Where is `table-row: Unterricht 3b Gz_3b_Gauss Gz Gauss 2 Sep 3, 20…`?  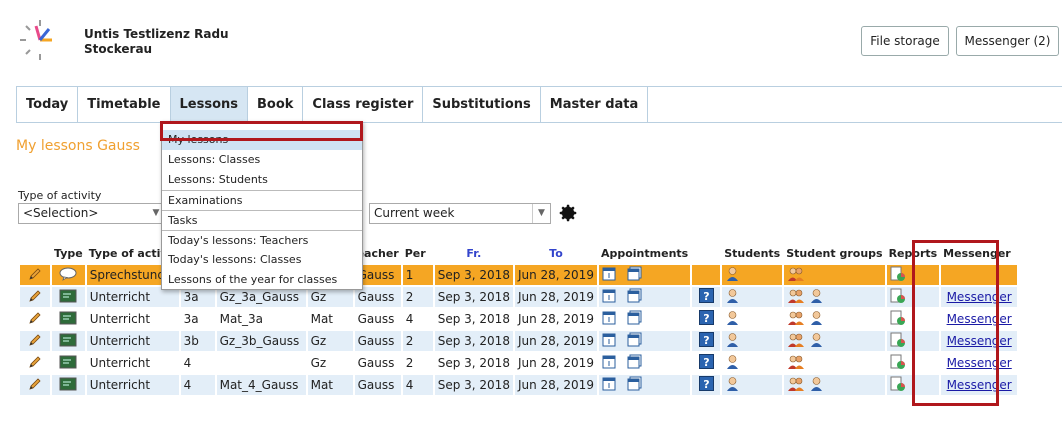
table-row: Unterricht 3b Gz_3b_Gauss Gz Gauss 2 Sep 3, 20… is located at coordinates (519, 341).